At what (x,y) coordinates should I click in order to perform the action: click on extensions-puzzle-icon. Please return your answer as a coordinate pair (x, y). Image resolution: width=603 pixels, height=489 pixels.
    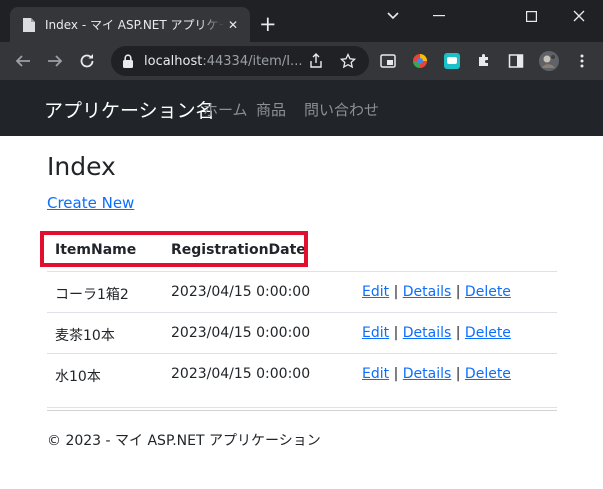
    Looking at the image, I should click on (484, 61).